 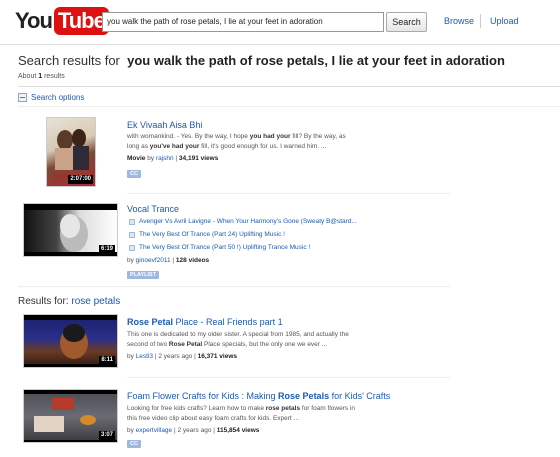 I want to click on related-2-title-bold: Rose Petals, so click(x=304, y=396).